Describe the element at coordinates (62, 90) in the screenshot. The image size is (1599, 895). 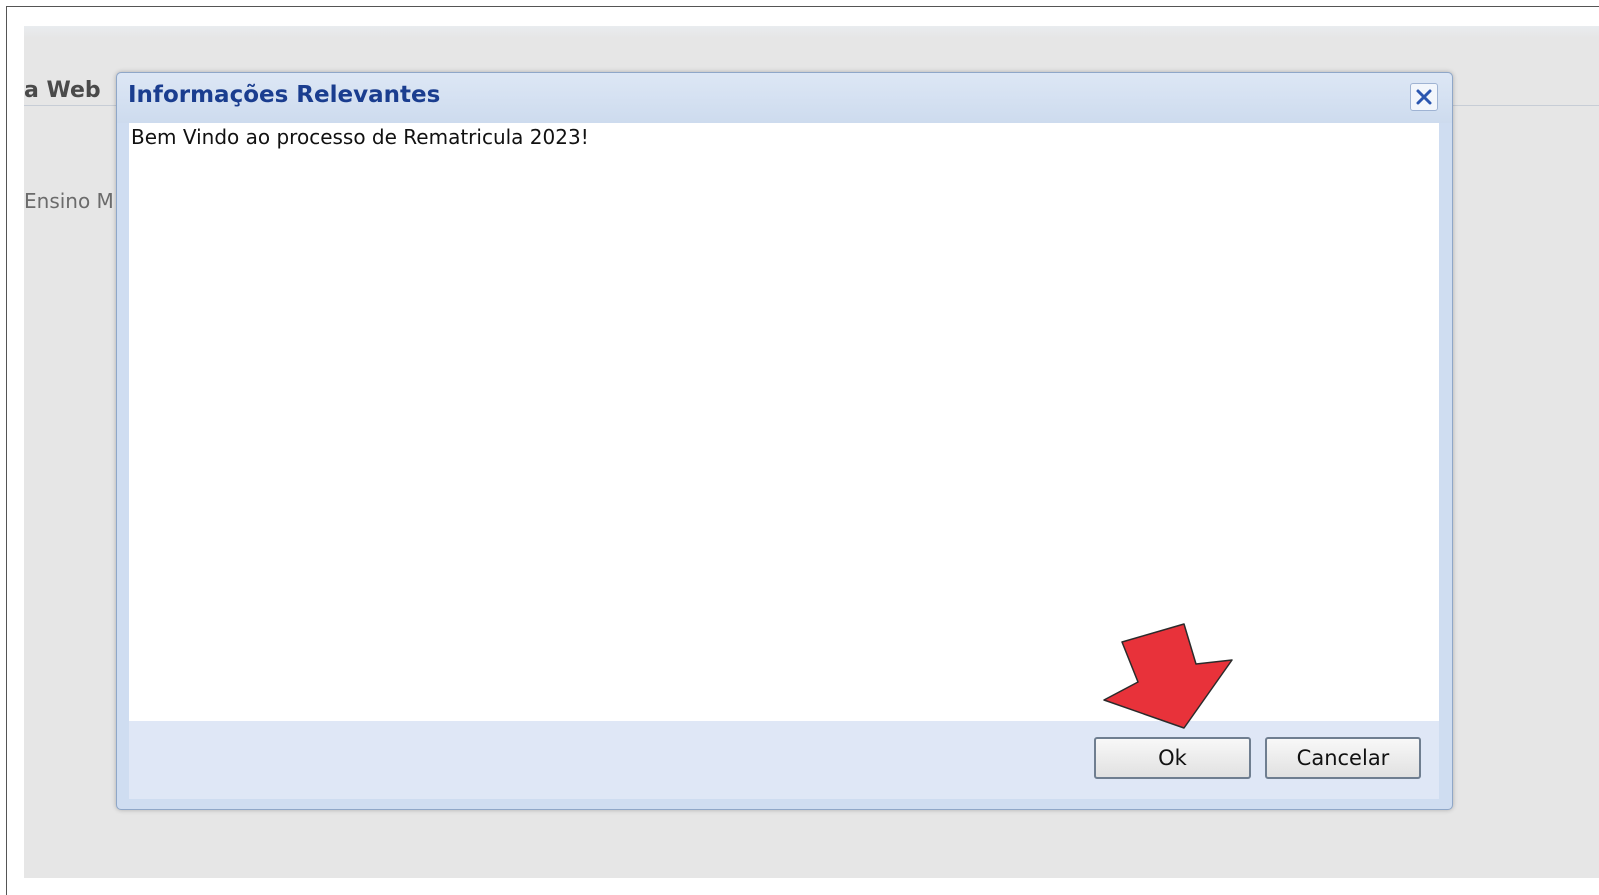
I see `background-page-title: a Web` at that location.